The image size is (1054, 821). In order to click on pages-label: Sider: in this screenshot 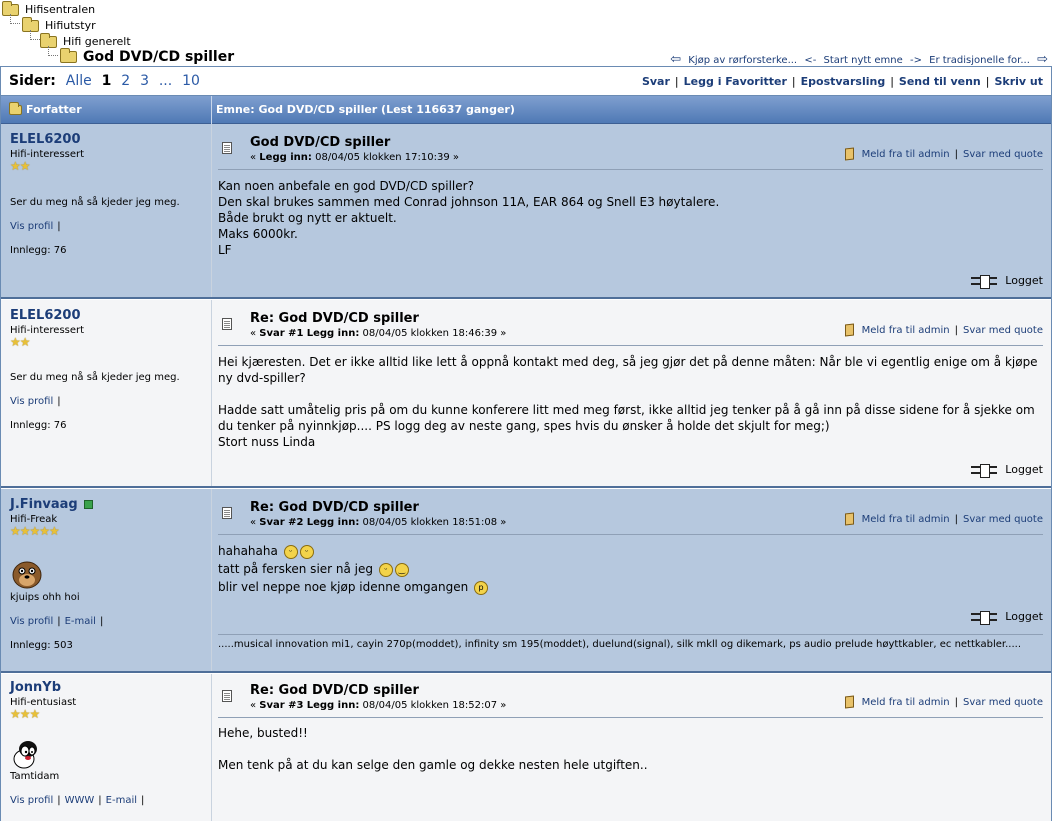, I will do `click(32, 81)`.